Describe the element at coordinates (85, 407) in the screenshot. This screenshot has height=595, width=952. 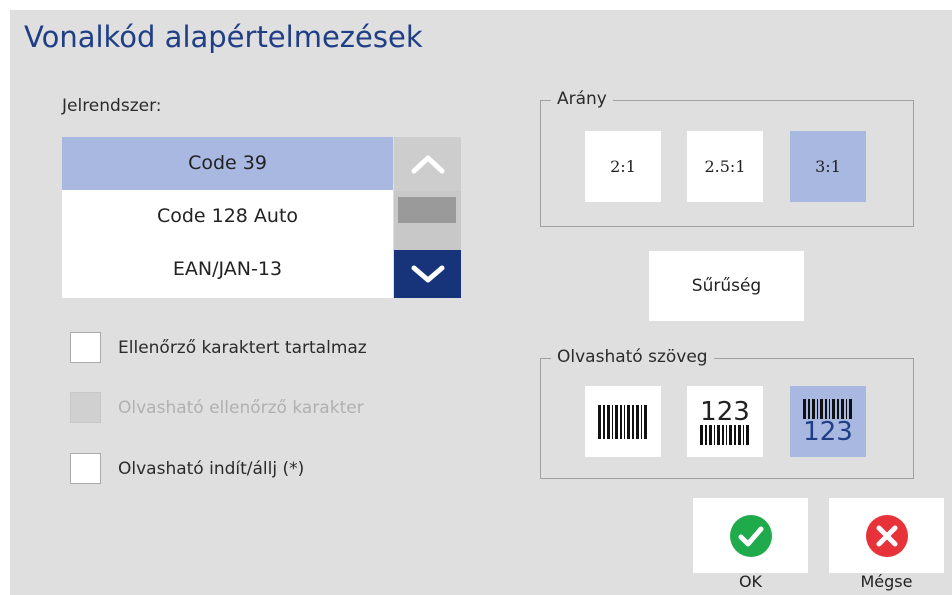
I see `readable-check-character-checkbox` at that location.